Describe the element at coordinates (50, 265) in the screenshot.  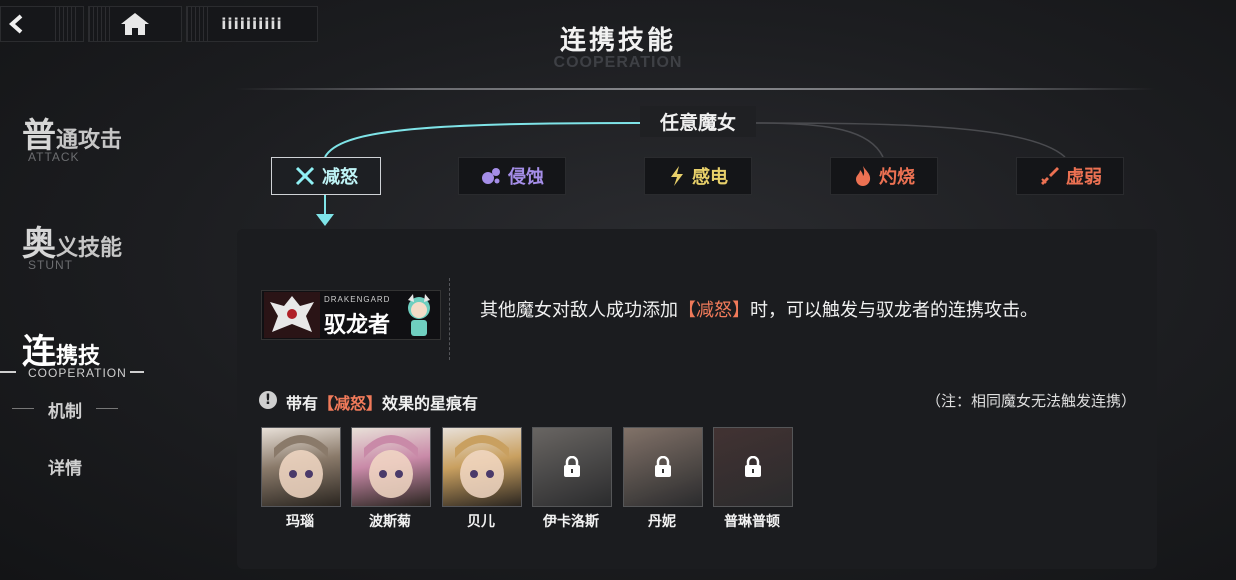
I see `sidebar-item-en-label: STUNT` at that location.